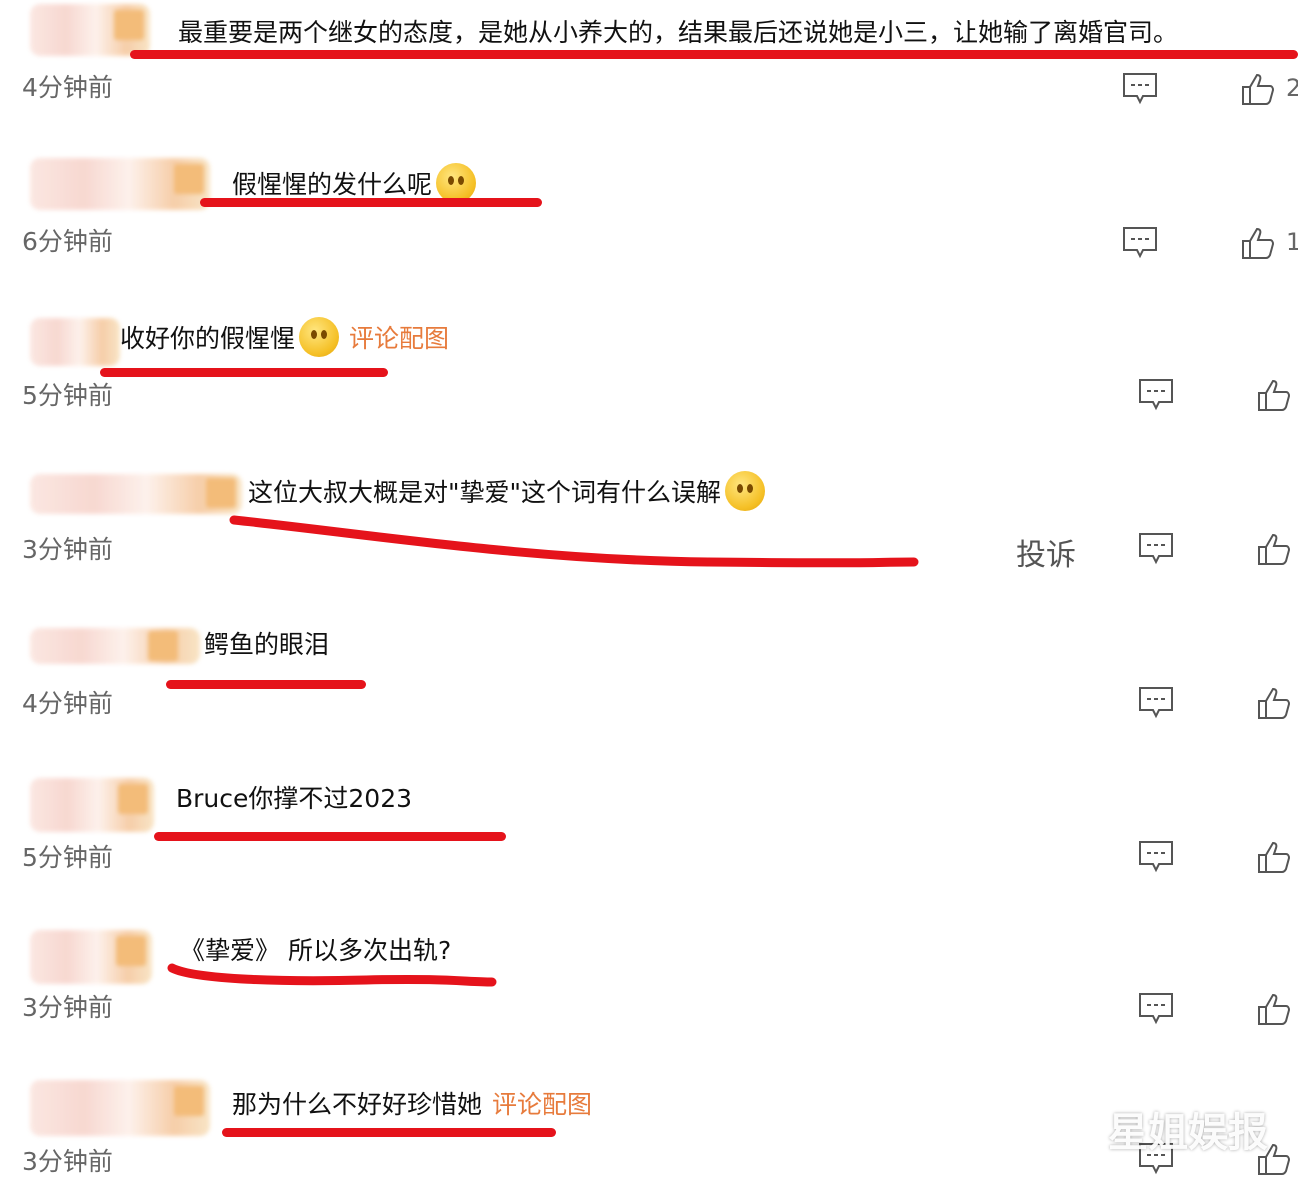  I want to click on comment-text: Bruce你撑不过2023, so click(294, 798).